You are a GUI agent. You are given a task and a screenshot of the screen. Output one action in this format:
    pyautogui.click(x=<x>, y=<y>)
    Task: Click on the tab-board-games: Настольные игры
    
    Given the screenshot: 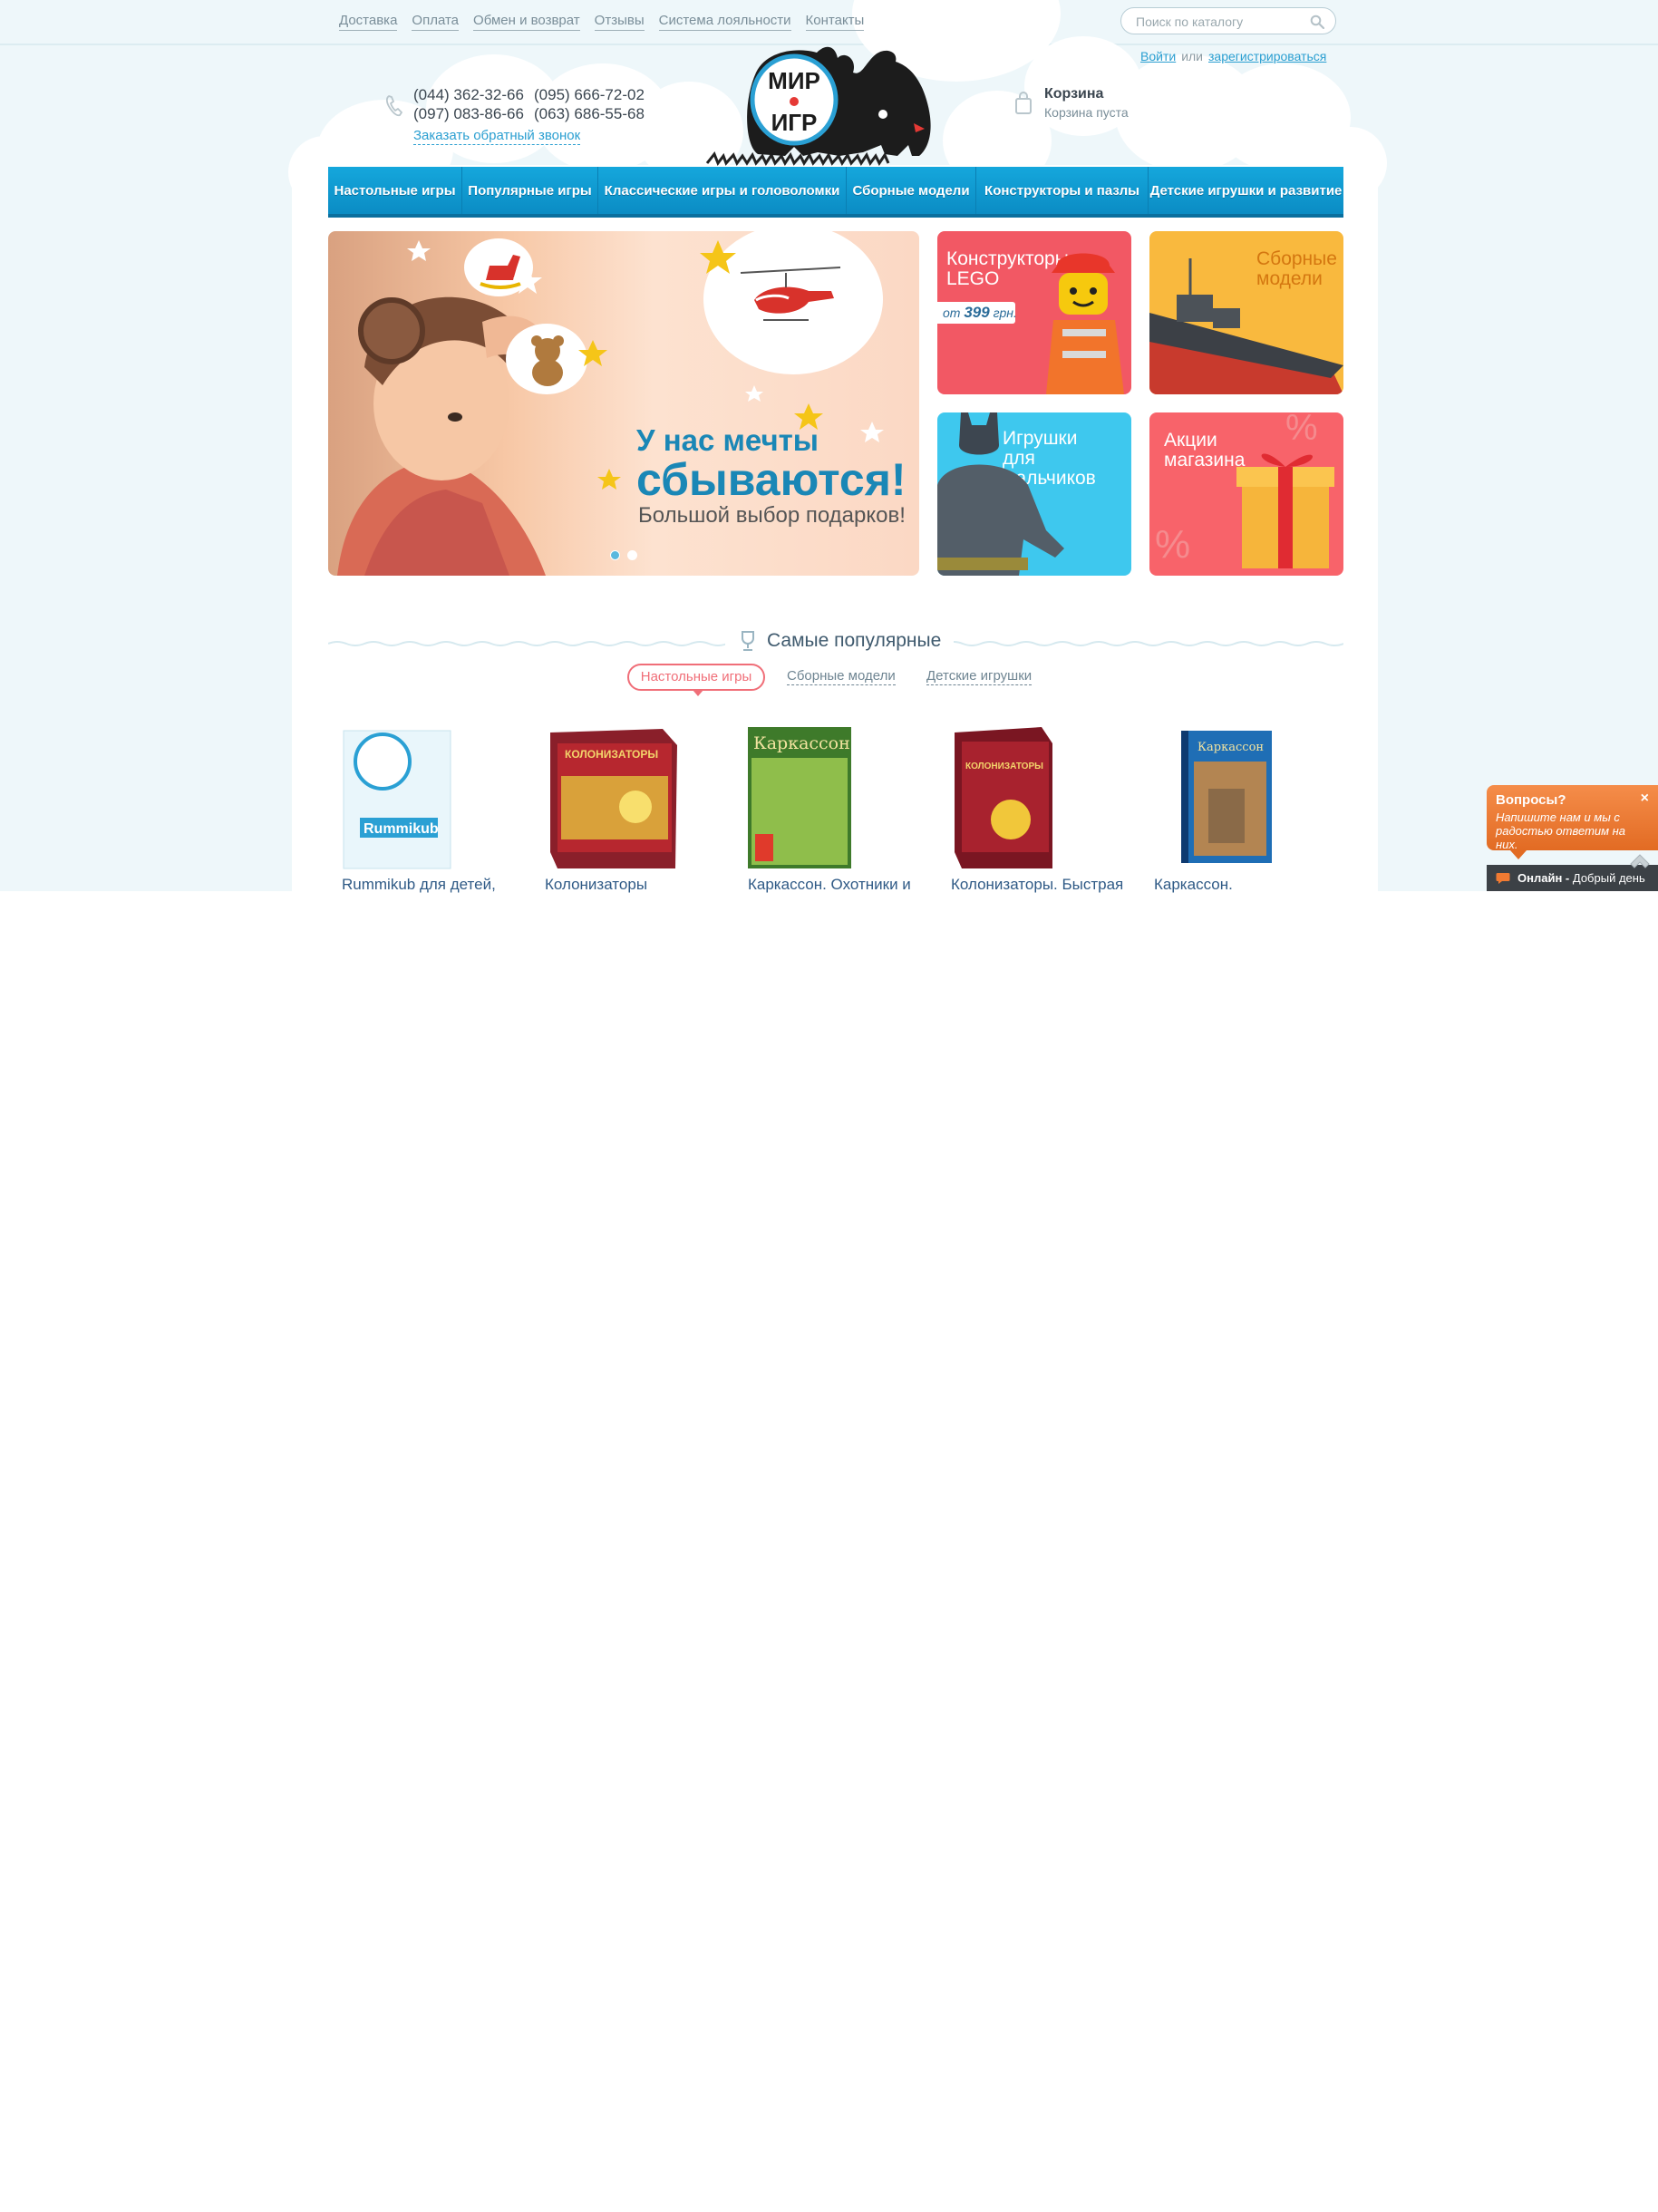 What is the action you would take?
    pyautogui.click(x=696, y=680)
    